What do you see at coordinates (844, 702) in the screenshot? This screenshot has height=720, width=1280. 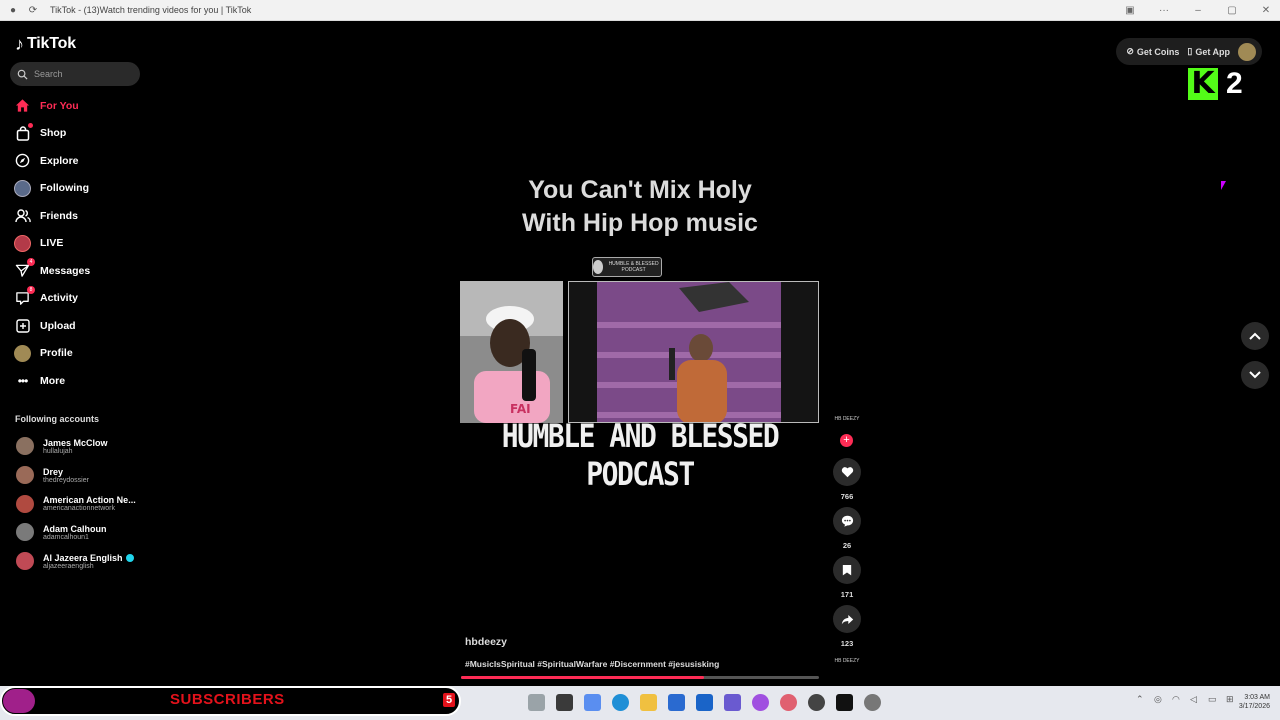 I see `tiktok-taskbar-icon` at bounding box center [844, 702].